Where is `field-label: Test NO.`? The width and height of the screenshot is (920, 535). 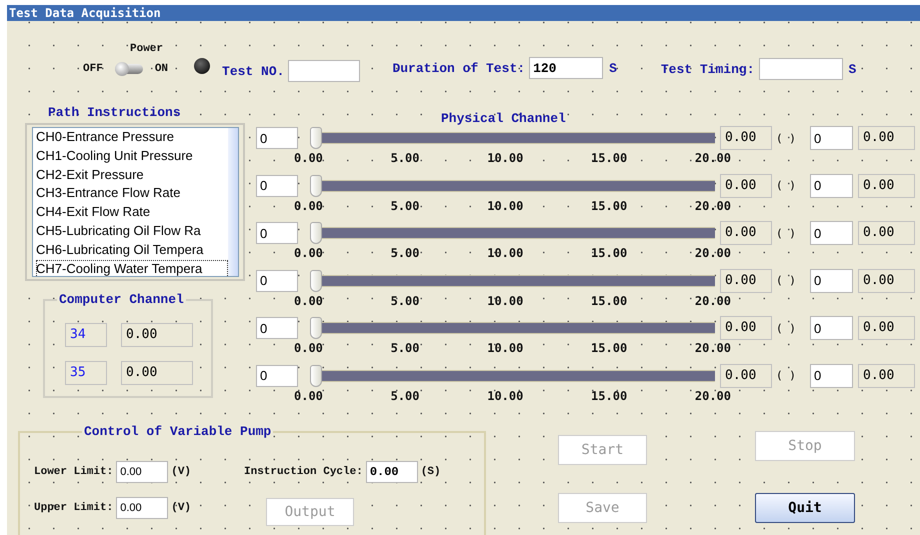
field-label: Test NO. is located at coordinates (253, 71).